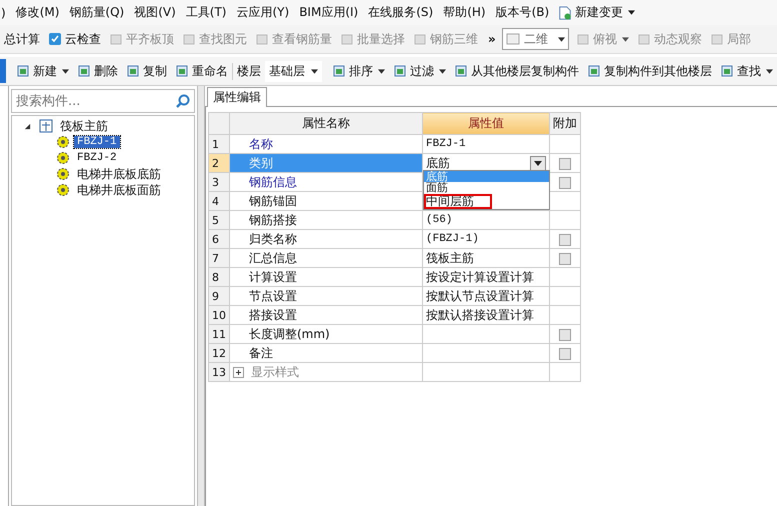  What do you see at coordinates (27, 126) in the screenshot?
I see `expander-arrow-icon` at bounding box center [27, 126].